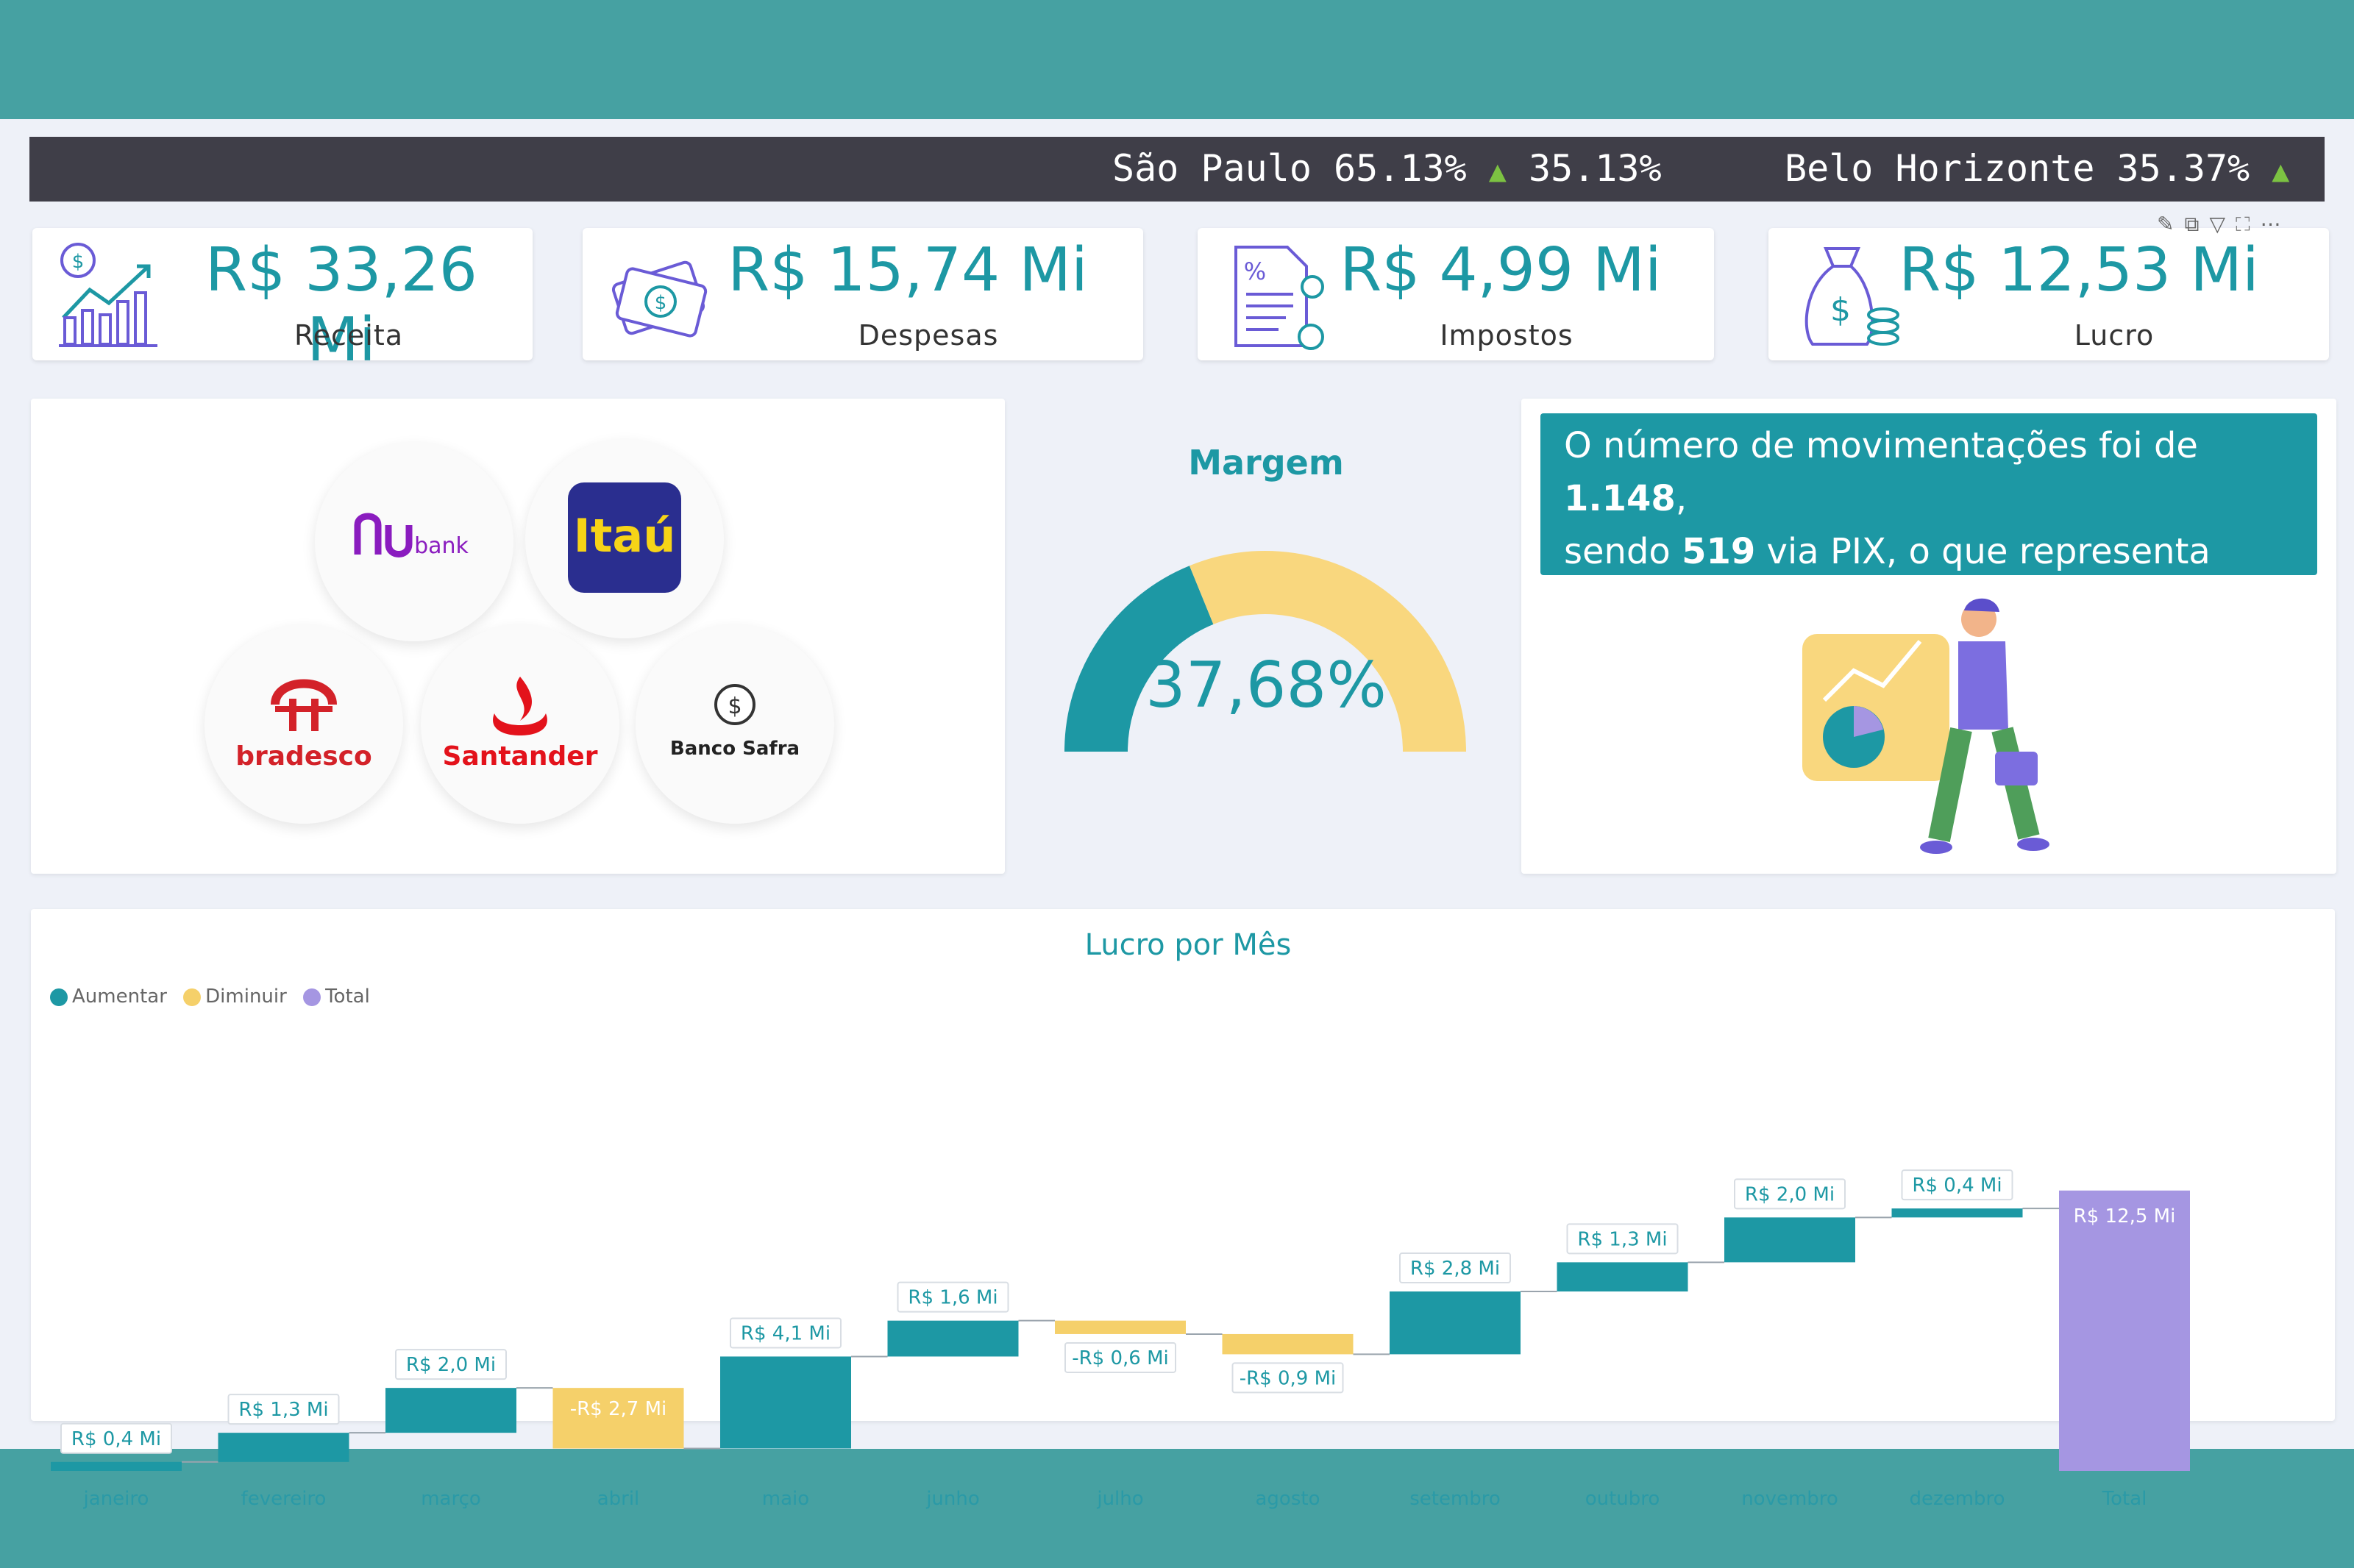 The width and height of the screenshot is (2354, 1568). I want to click on x-axis-tick-label: maio, so click(785, 1498).